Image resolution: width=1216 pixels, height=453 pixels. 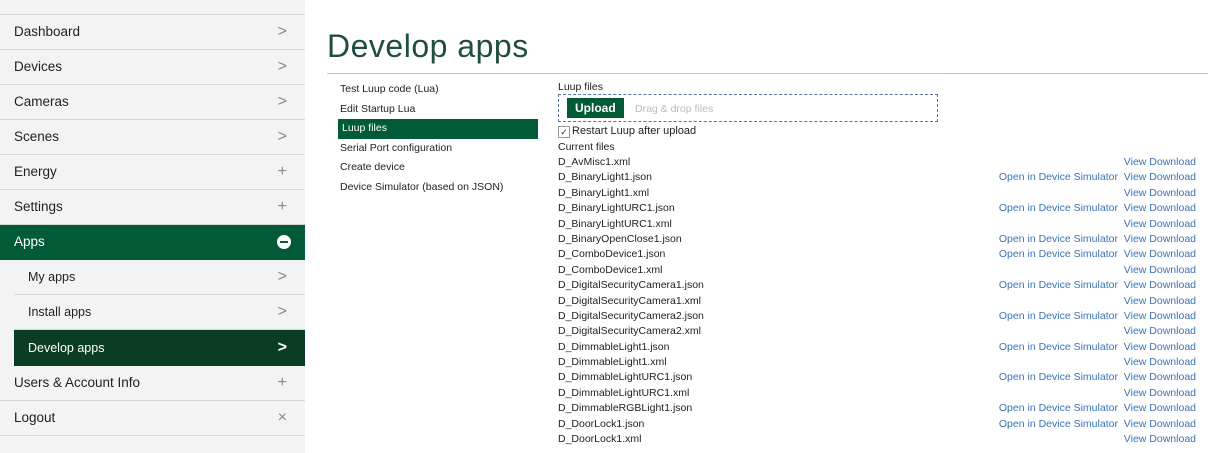 What do you see at coordinates (438, 149) in the screenshot?
I see `submenu-item-serial-port: Serial Port configuration` at bounding box center [438, 149].